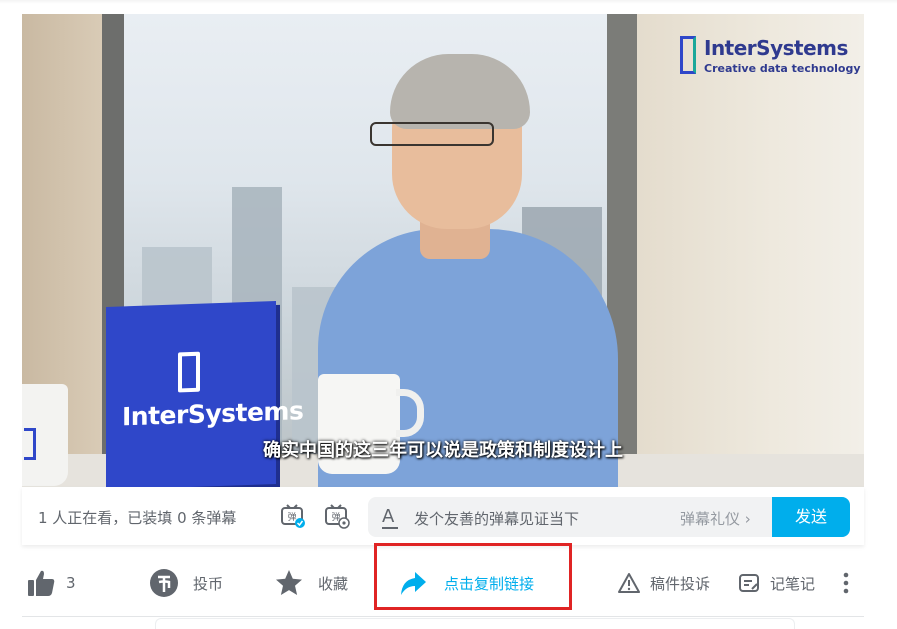  I want to click on favorite-label: 收藏, so click(333, 583).